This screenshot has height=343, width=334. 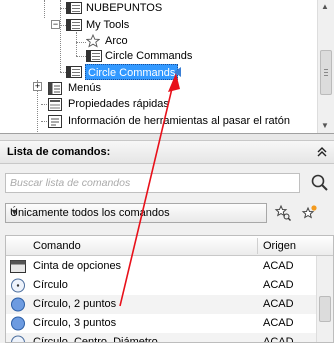 I want to click on star-search-icon, so click(x=282, y=212).